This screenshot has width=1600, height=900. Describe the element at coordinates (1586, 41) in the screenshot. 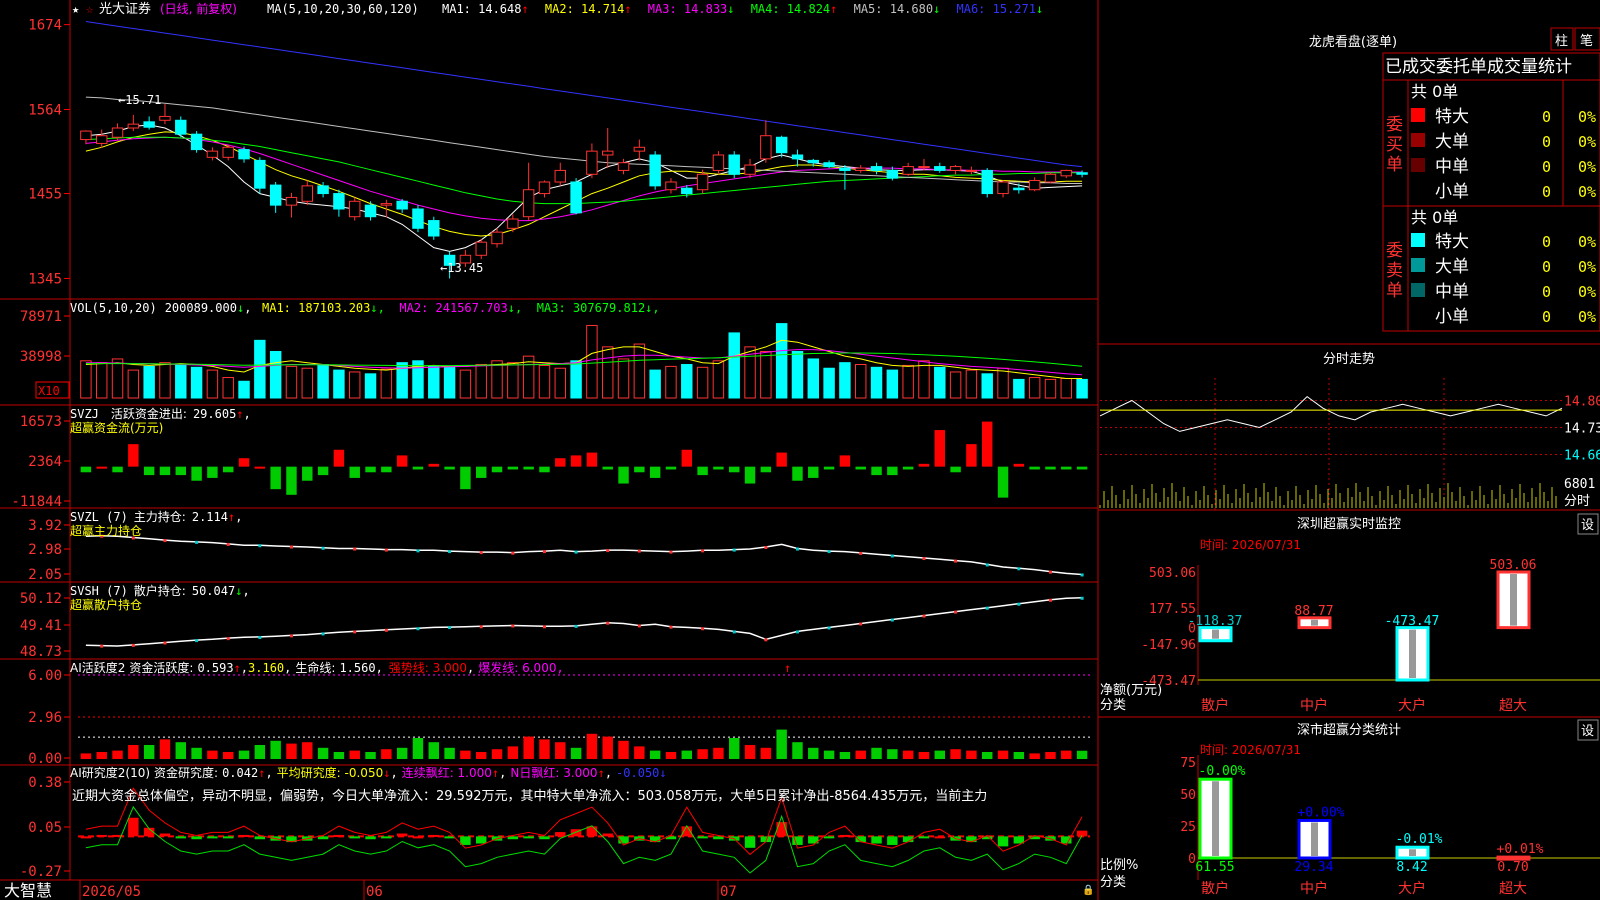

I see `pen-mode-label: 笔` at that location.